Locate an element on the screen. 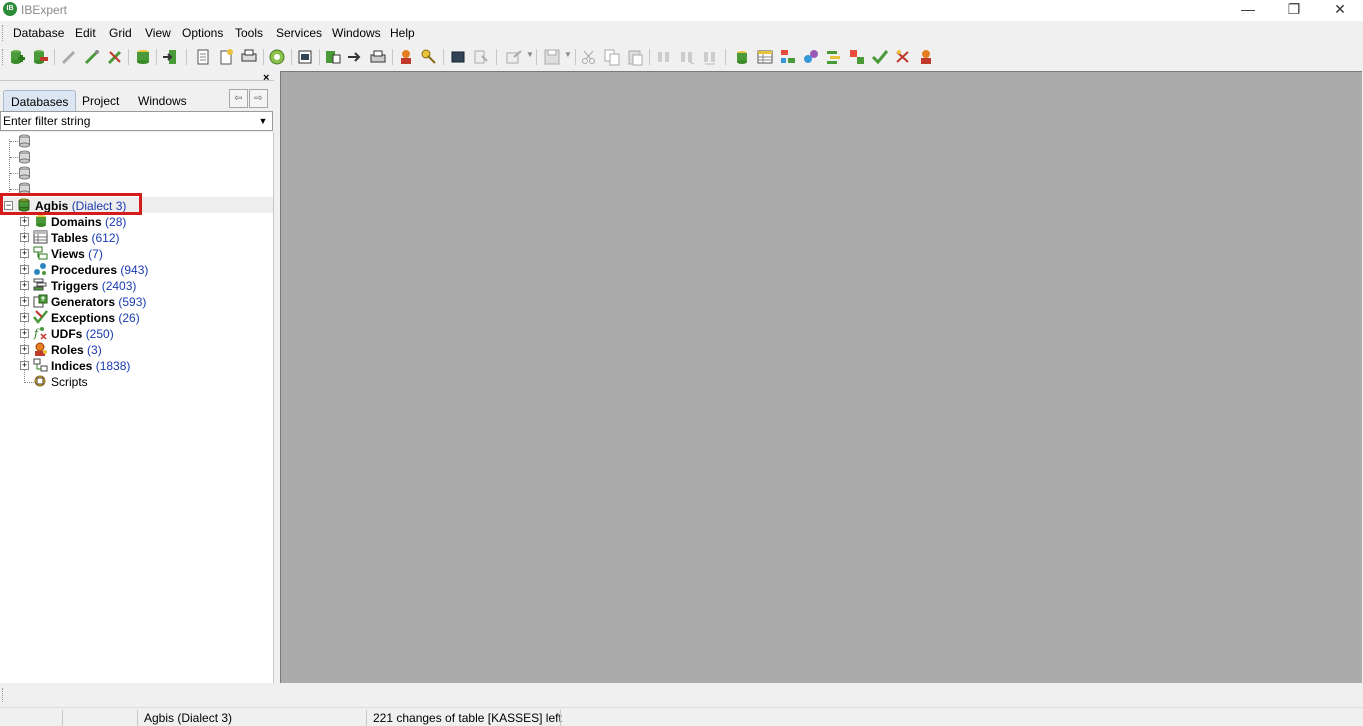 The height and width of the screenshot is (726, 1363). minimize-button: — is located at coordinates (1248, 10).